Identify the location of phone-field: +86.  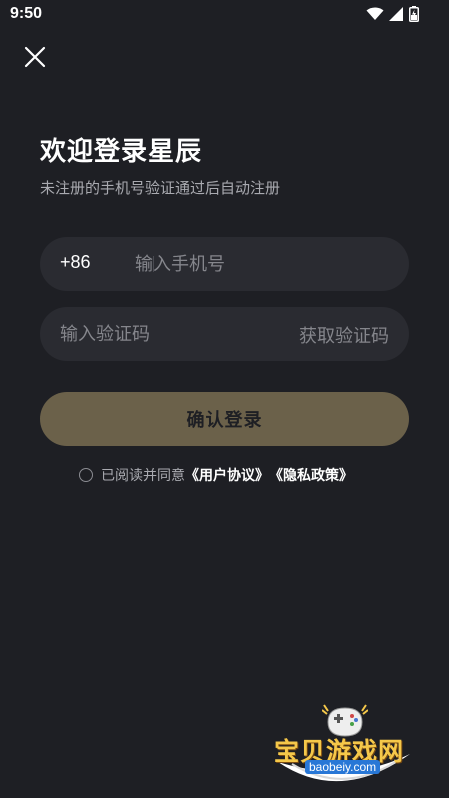
(224, 264).